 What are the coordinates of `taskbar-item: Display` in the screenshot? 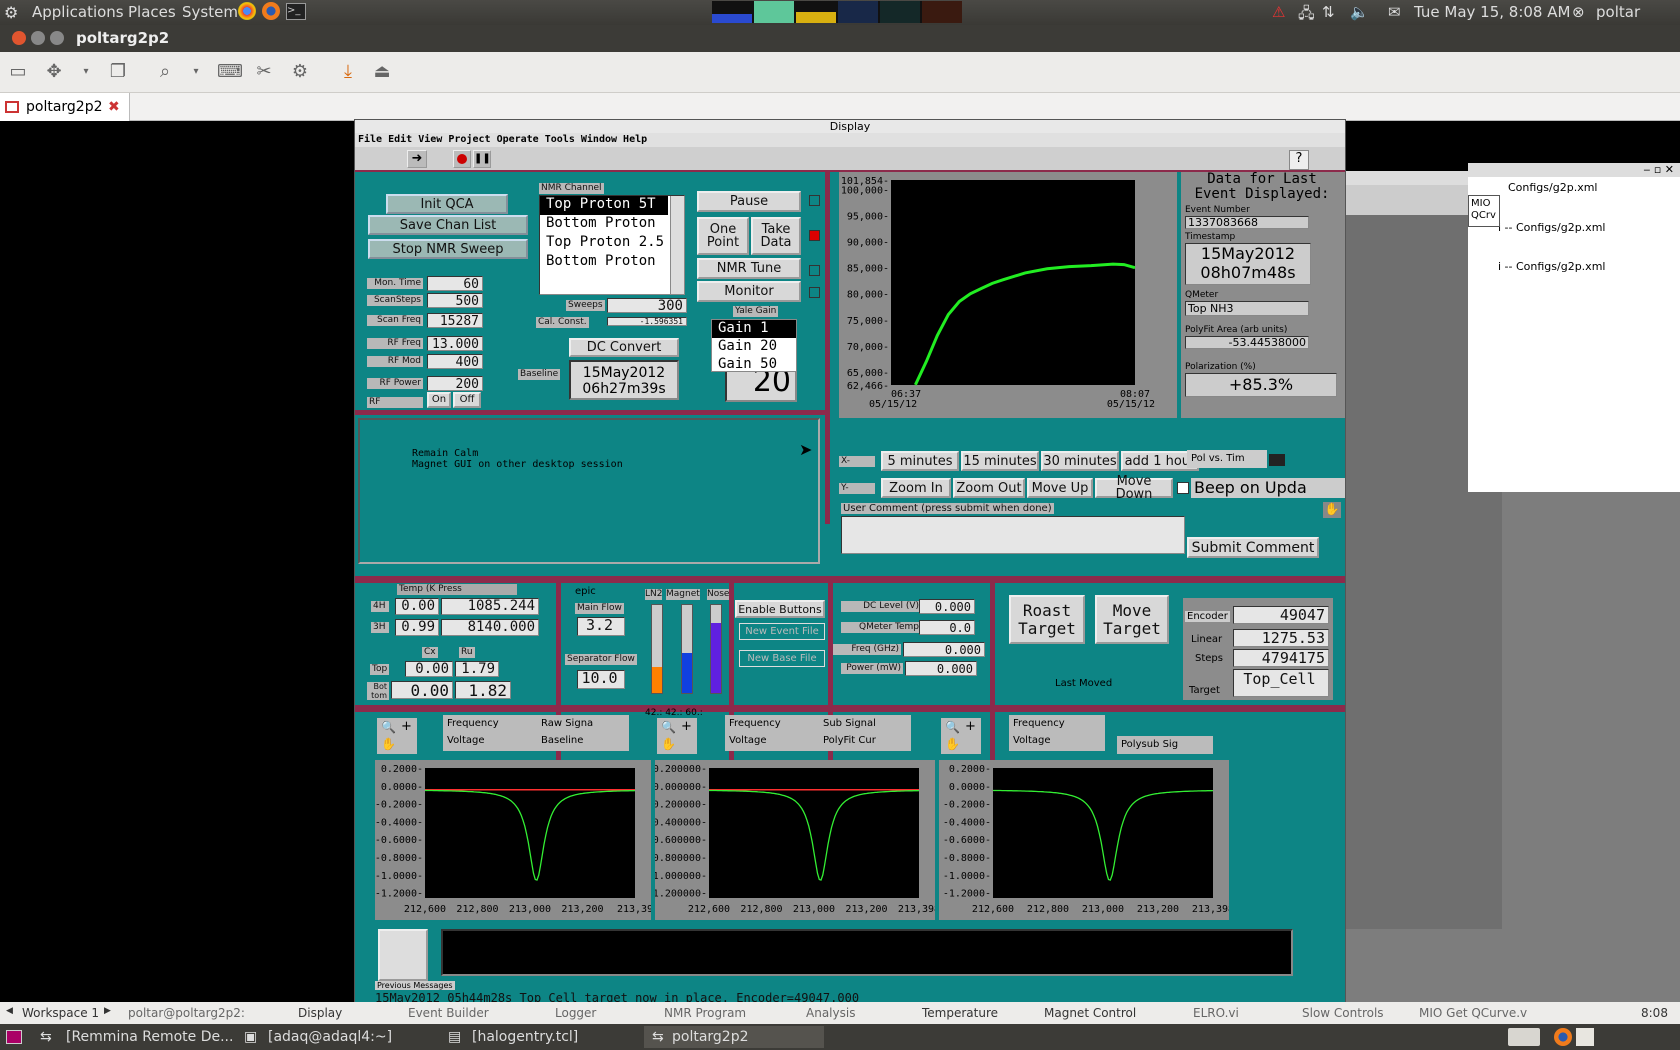 It's located at (320, 1013).